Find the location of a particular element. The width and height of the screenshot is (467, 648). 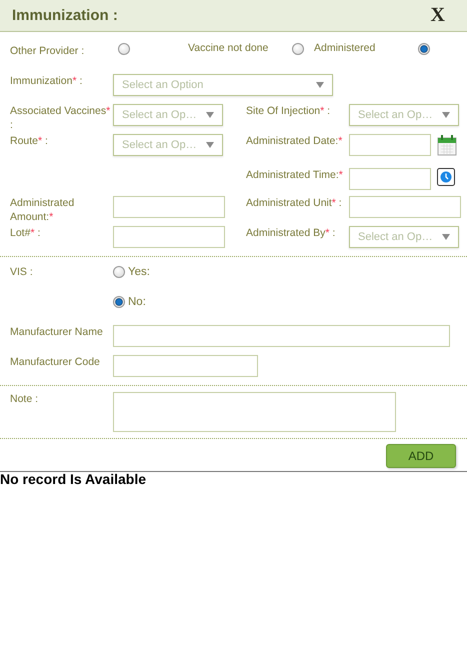

field-label: Administrated Time:* is located at coordinates (295, 175).